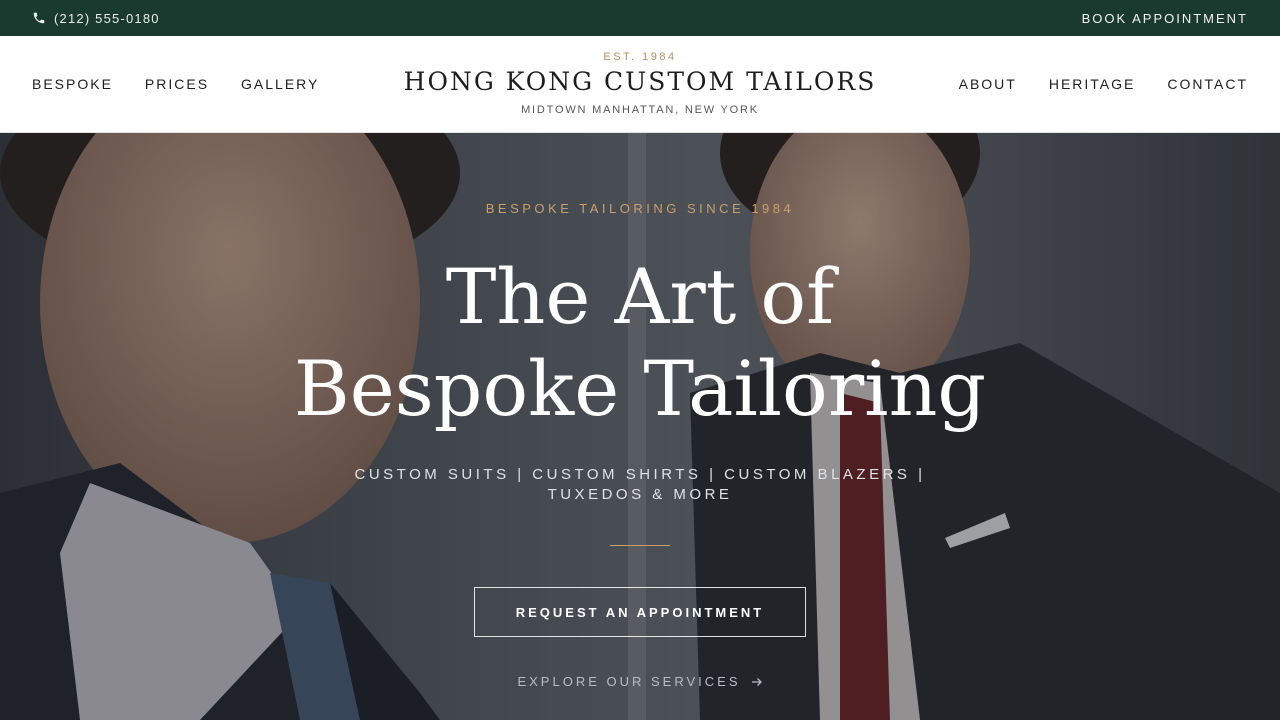  I want to click on phone-number: (212) 555-0180, so click(107, 18).